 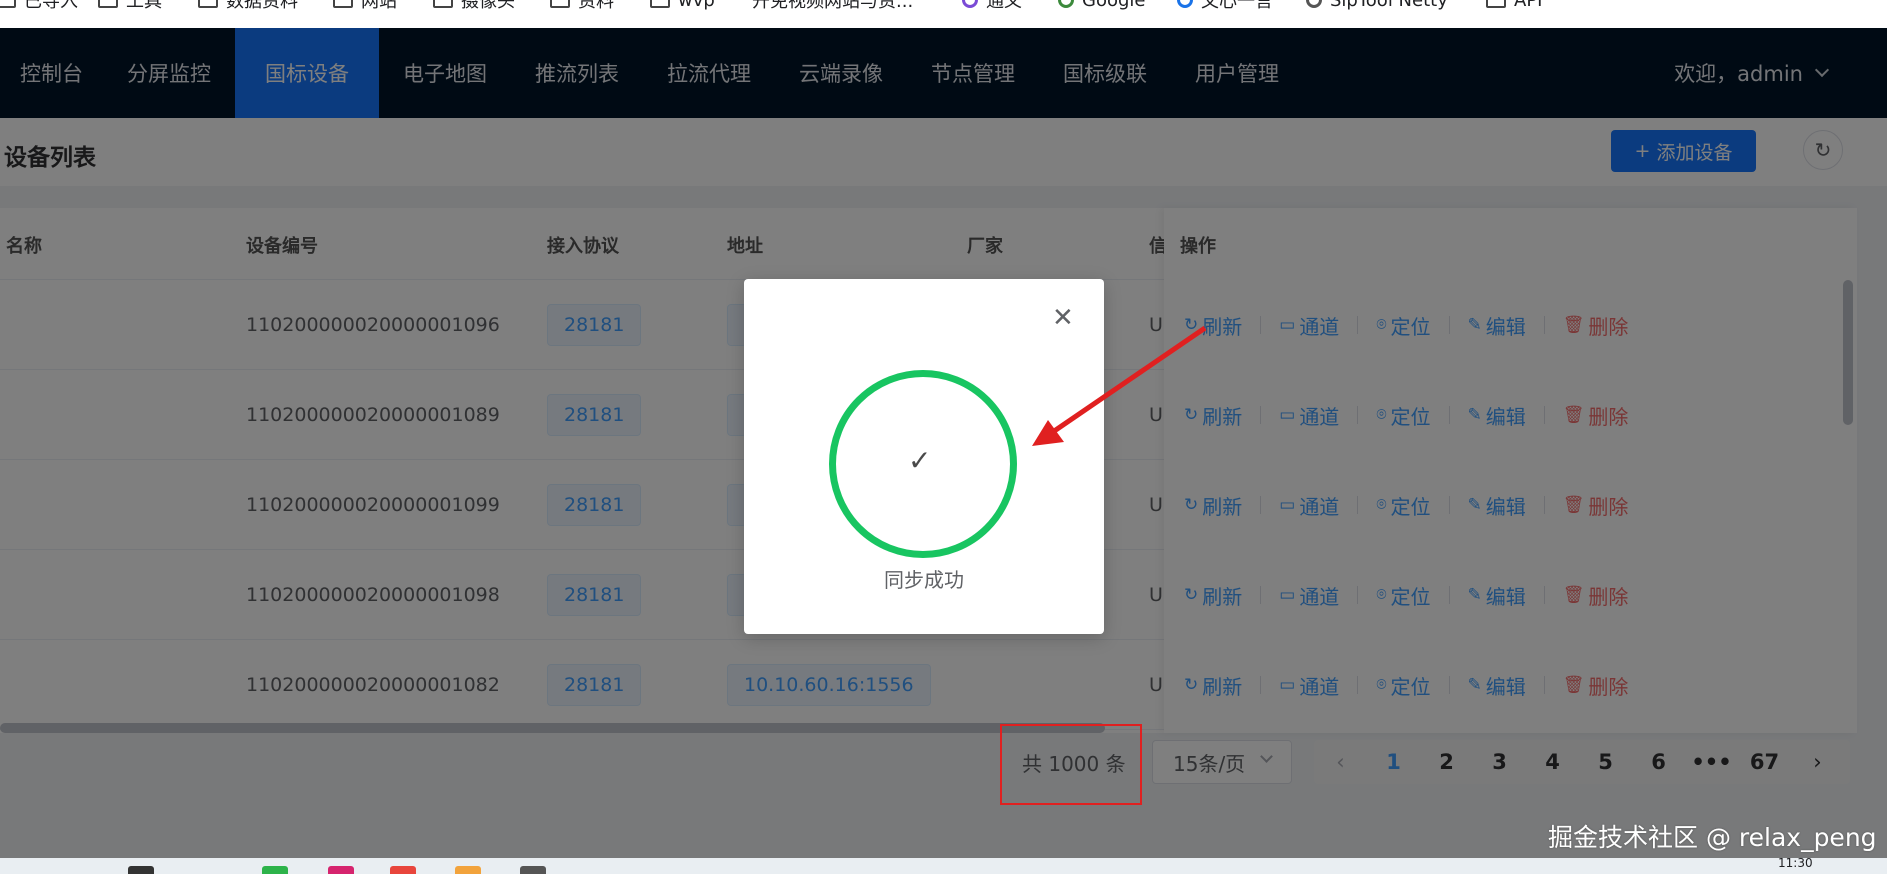 What do you see at coordinates (1066, 4) in the screenshot?
I see `google-icon` at bounding box center [1066, 4].